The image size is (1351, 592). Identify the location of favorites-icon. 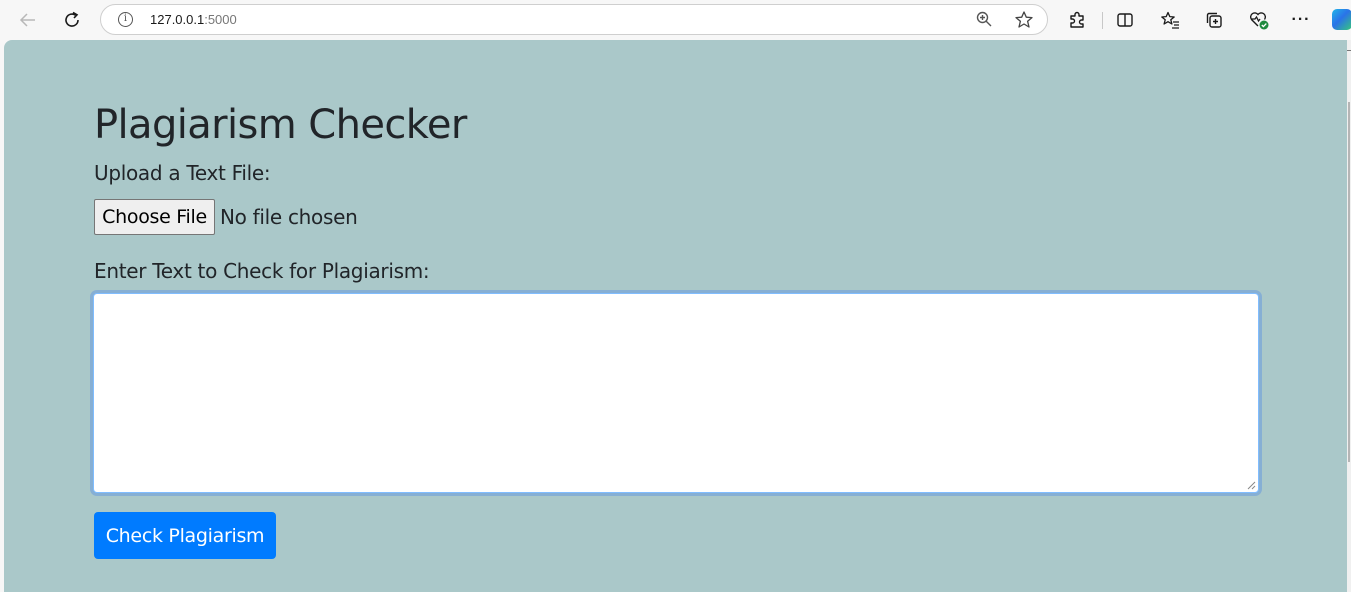
(1170, 20).